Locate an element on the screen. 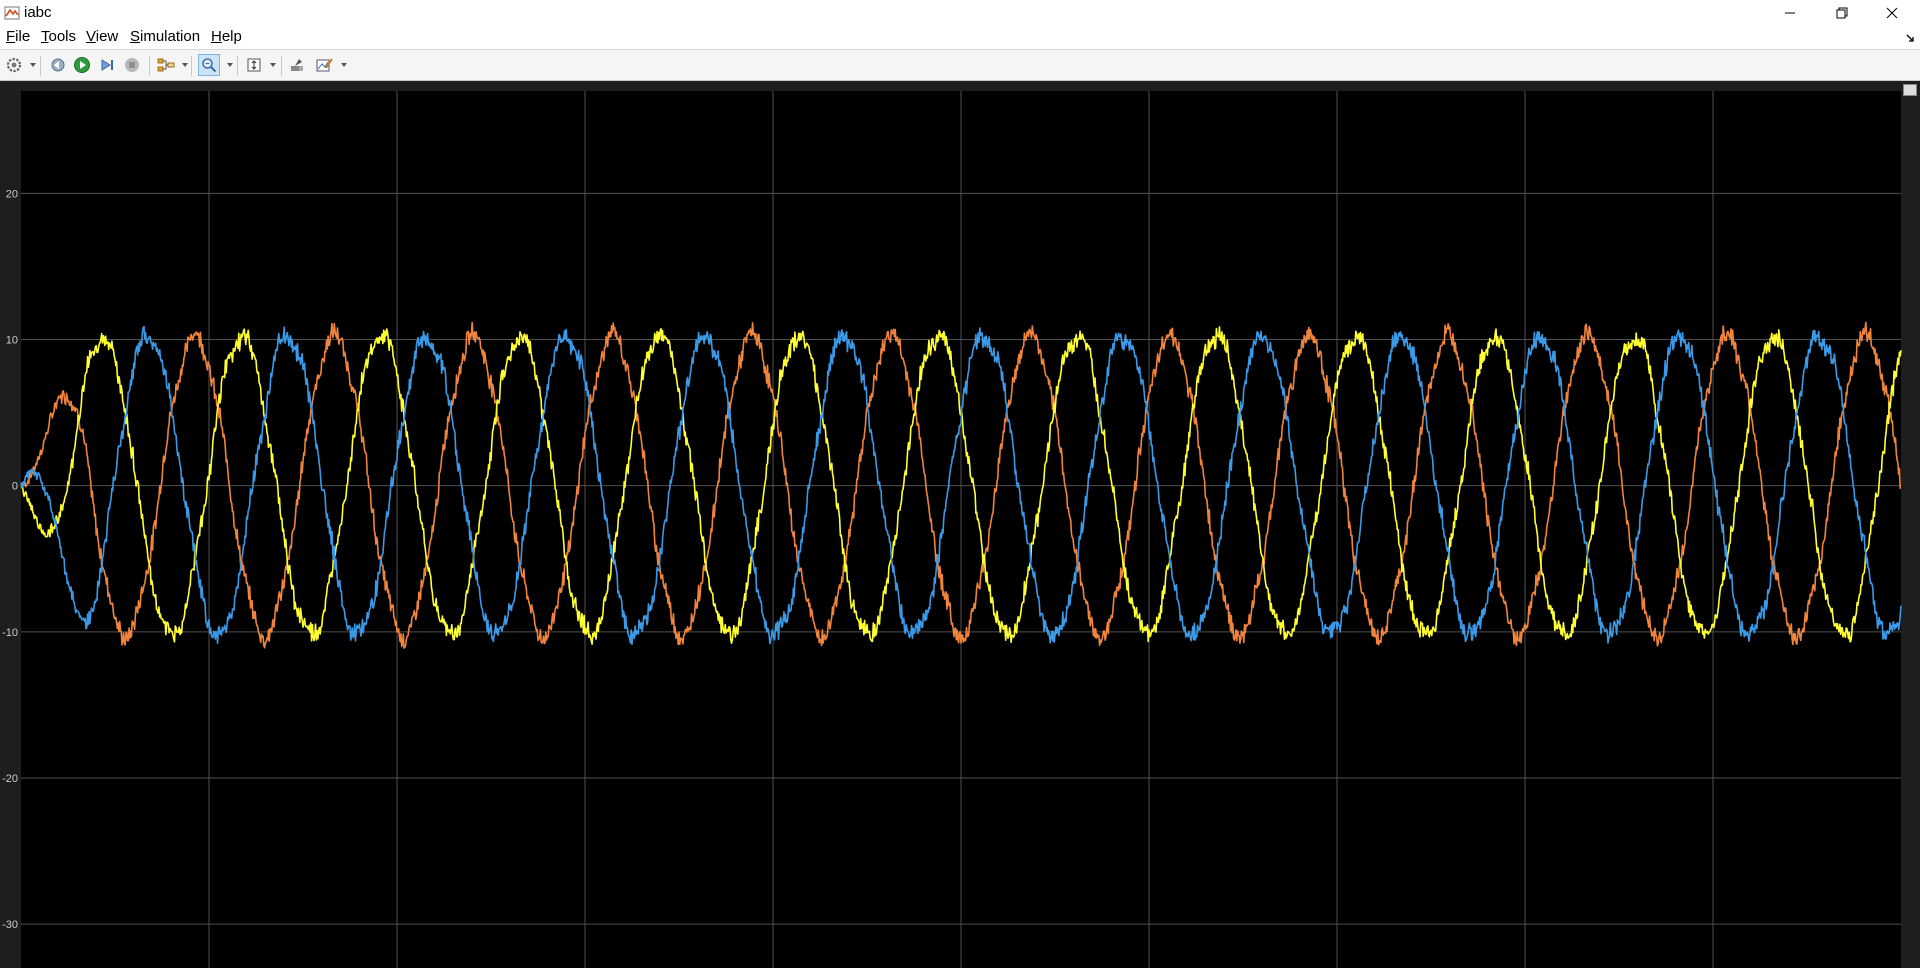 The image size is (1920, 968). window-title: iabc is located at coordinates (38, 12).